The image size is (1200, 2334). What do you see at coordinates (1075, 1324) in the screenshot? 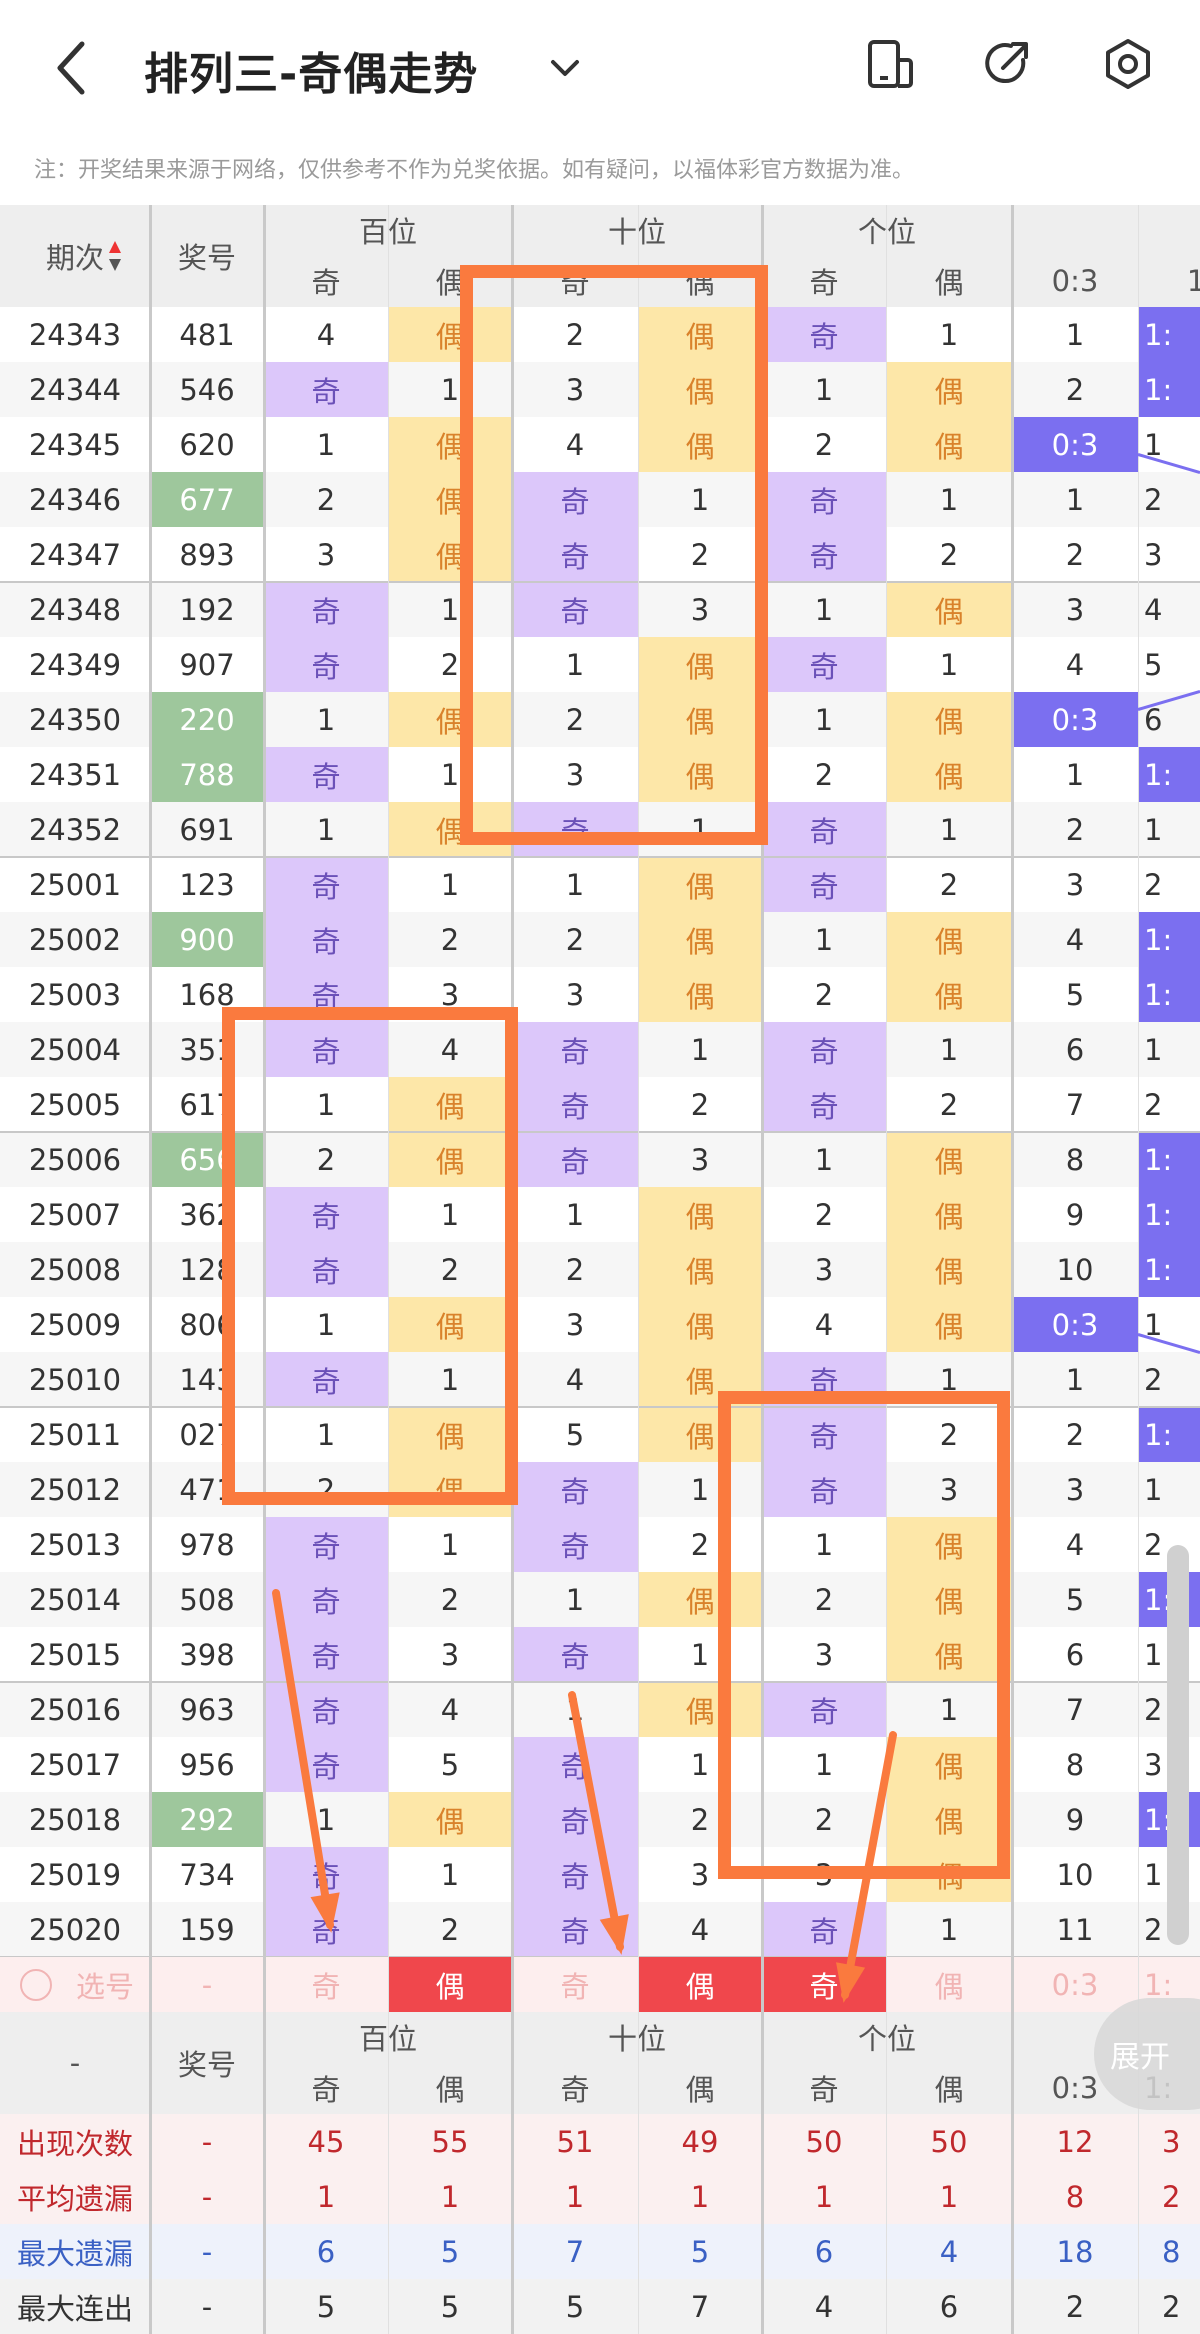
I see `ratio-cell: 0:3` at bounding box center [1075, 1324].